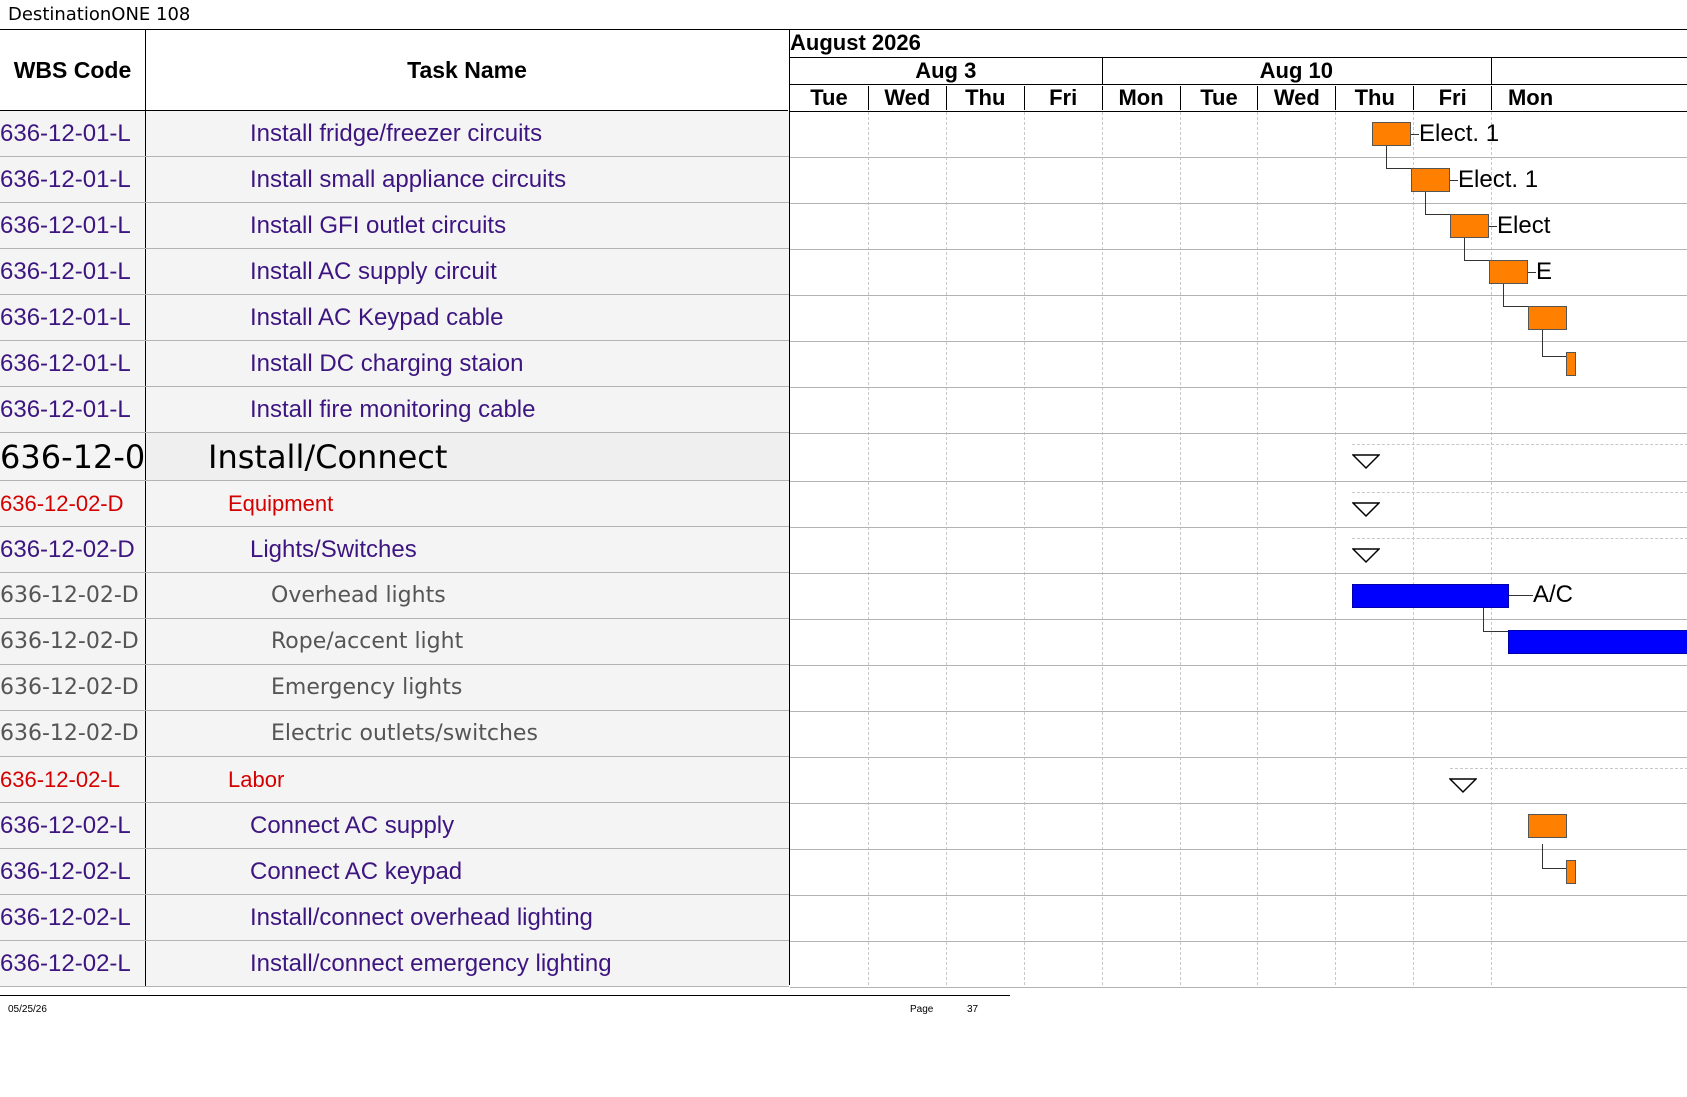 The width and height of the screenshot is (1687, 1097). Describe the element at coordinates (387, 363) in the screenshot. I see `task-name-cell: Install DC charging staion` at that location.